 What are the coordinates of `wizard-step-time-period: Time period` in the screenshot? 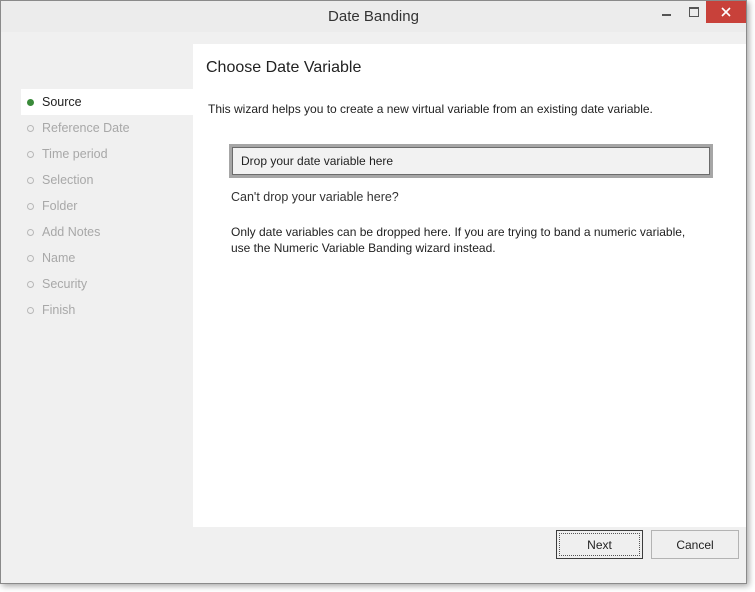 It's located at (107, 154).